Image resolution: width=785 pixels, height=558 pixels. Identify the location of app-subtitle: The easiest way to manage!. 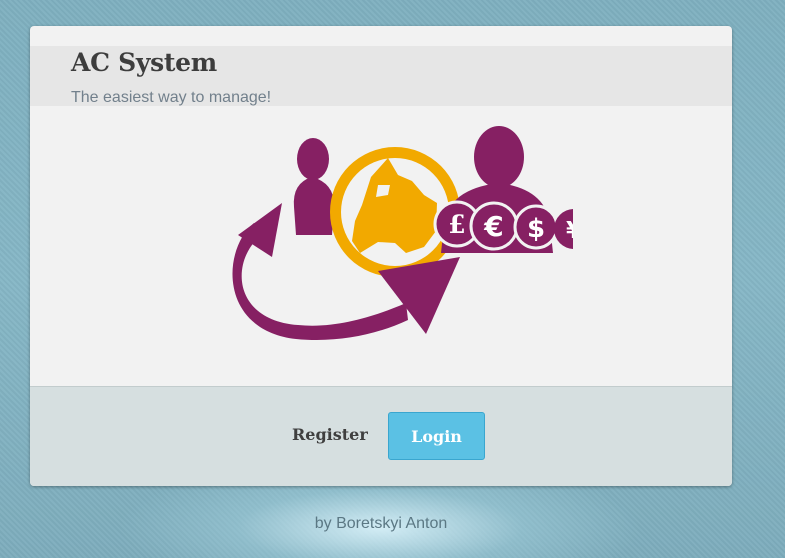
(171, 97).